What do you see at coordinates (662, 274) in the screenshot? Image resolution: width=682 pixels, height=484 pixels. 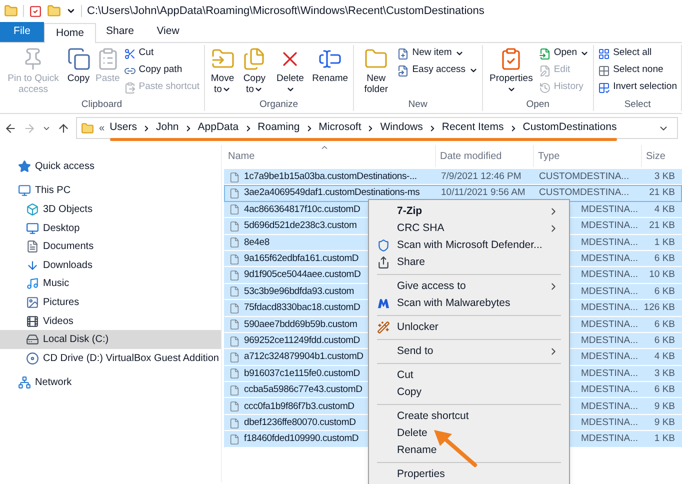 I see `file-size: 10 KB` at bounding box center [662, 274].